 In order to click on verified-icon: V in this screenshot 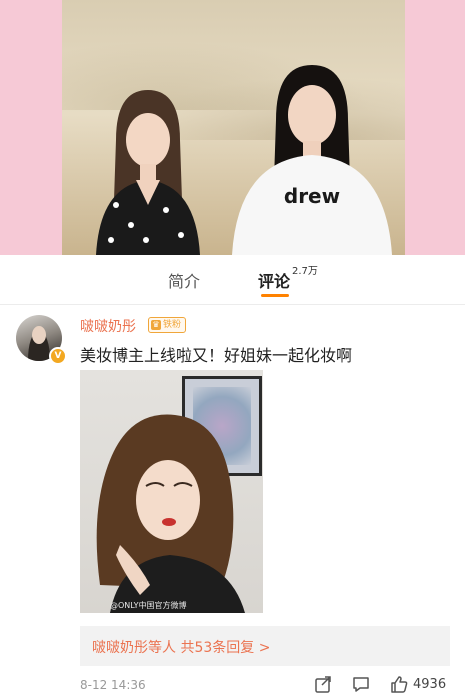, I will do `click(58, 356)`.